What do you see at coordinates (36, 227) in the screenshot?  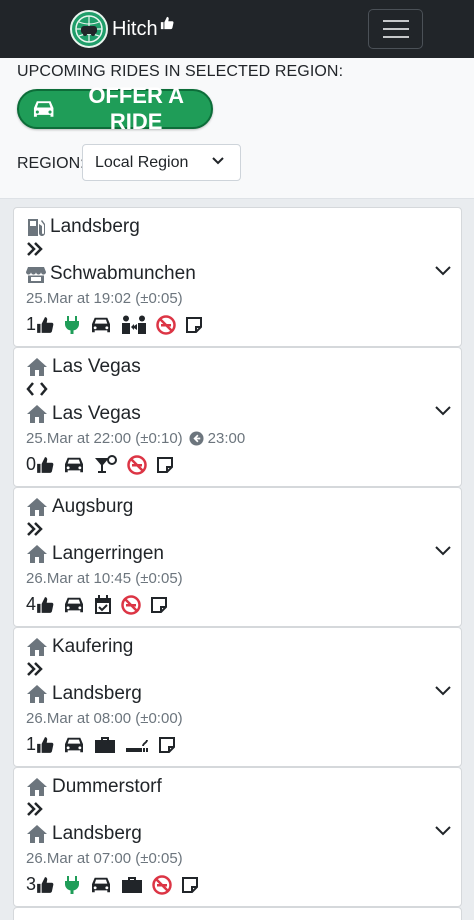 I see `fuel-icon` at bounding box center [36, 227].